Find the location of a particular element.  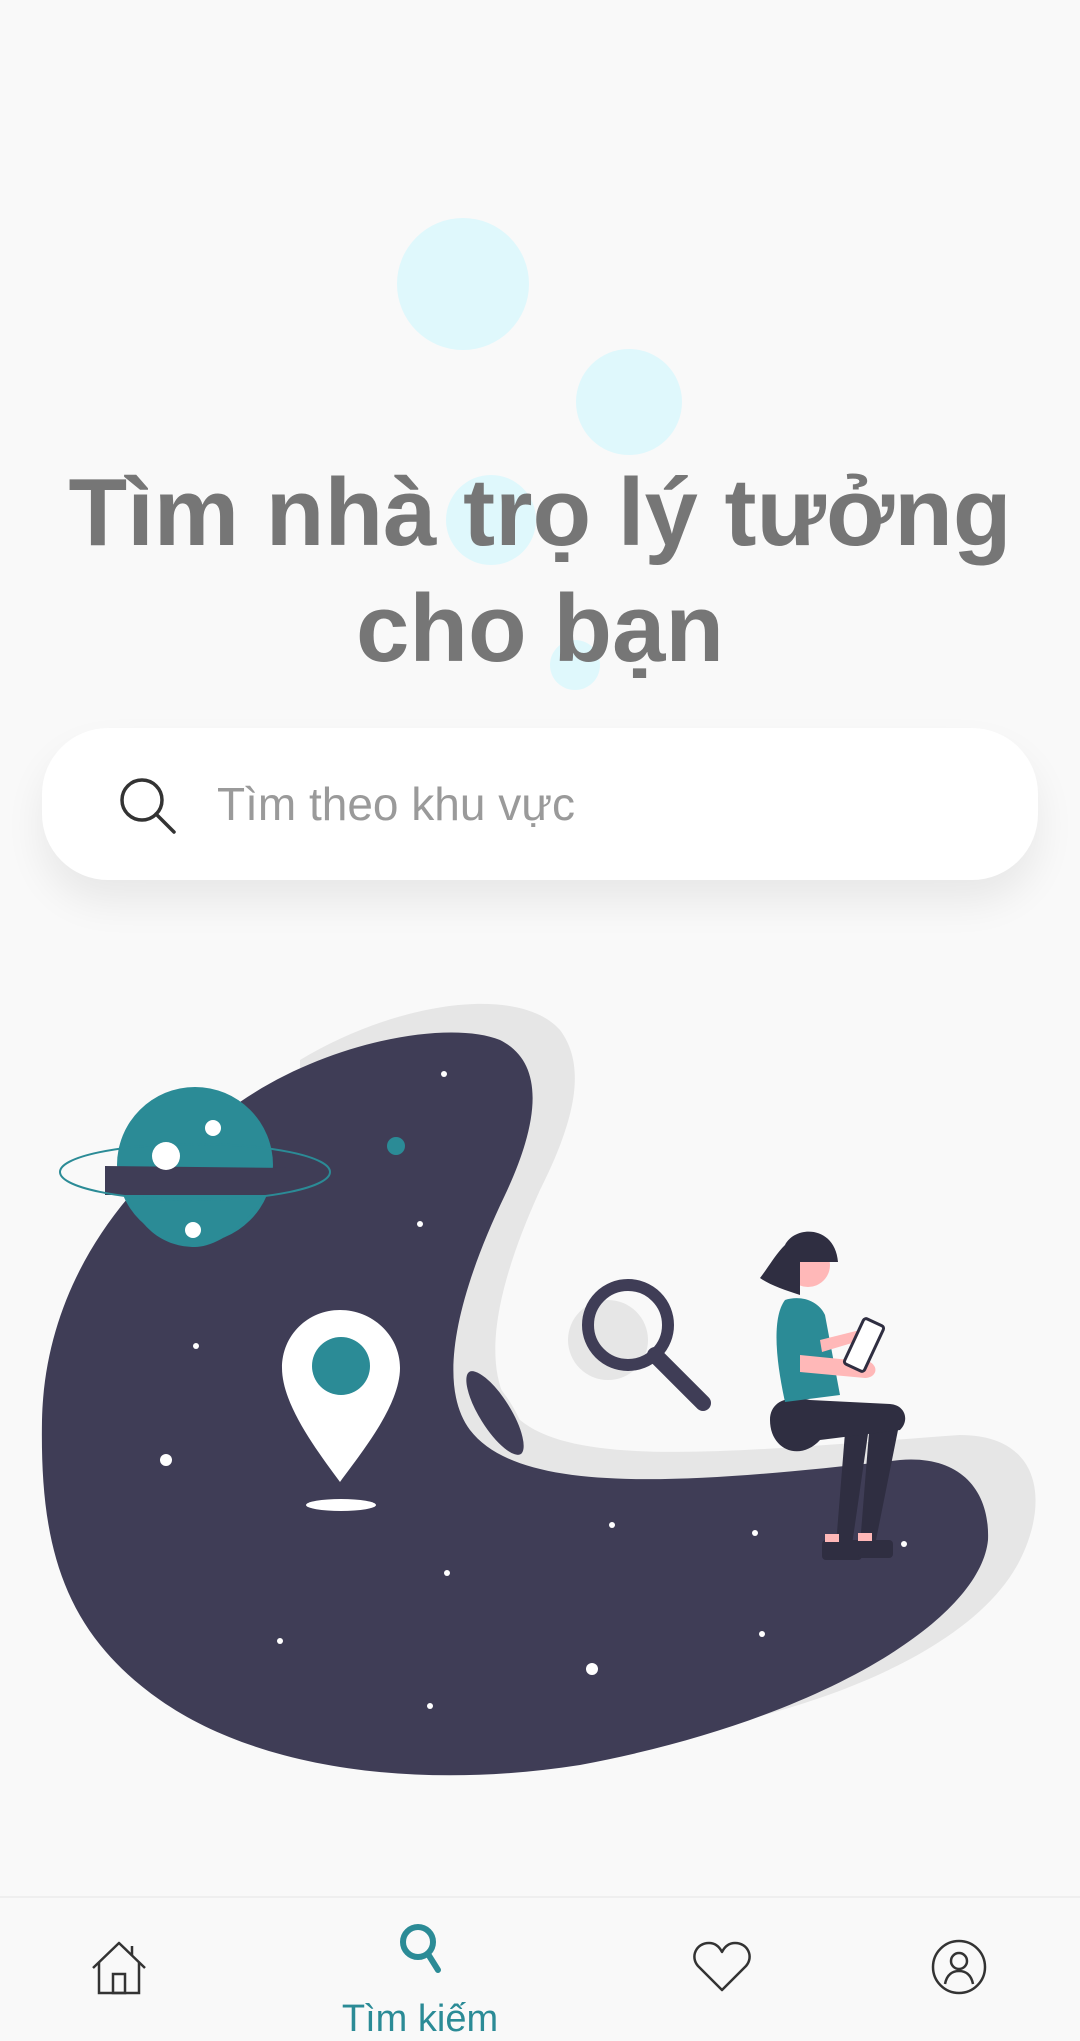

heart-icon is located at coordinates (722, 1966).